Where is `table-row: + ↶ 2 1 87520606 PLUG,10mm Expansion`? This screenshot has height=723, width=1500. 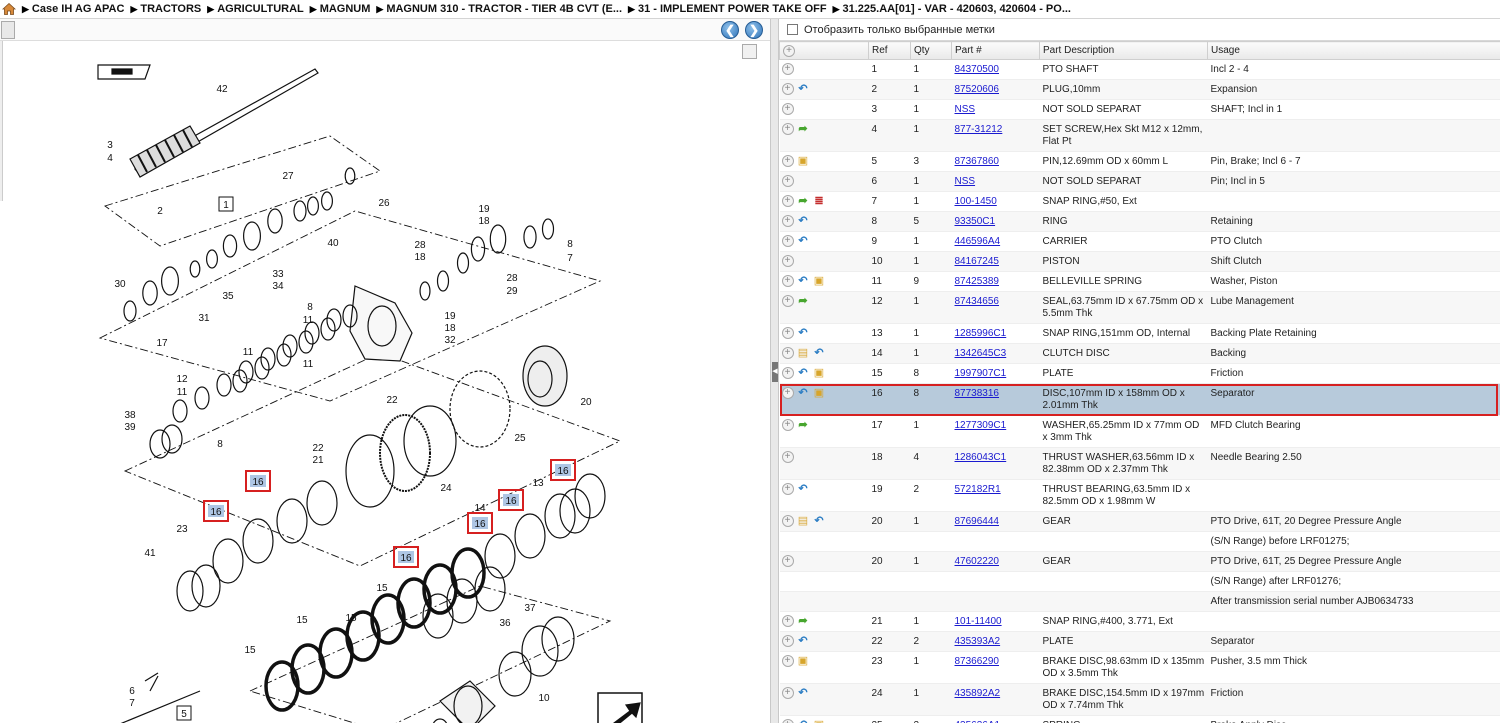
table-row: + ↶ 2 1 87520606 PLUG,10mm Expansion is located at coordinates (1139, 89).